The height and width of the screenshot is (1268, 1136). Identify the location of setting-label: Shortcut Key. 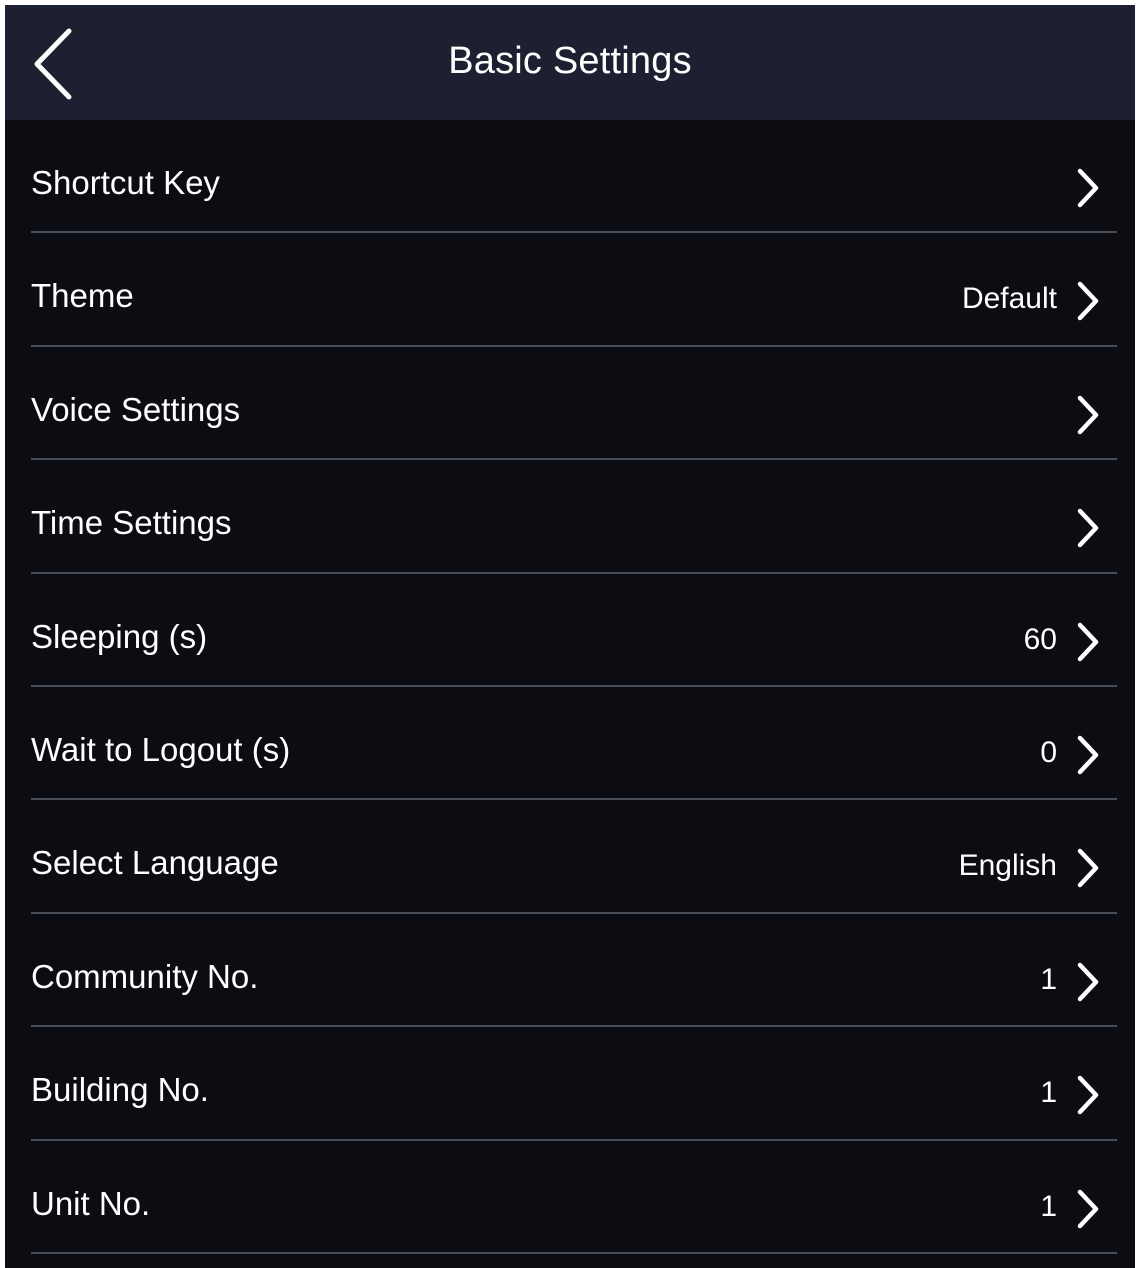
(125, 182).